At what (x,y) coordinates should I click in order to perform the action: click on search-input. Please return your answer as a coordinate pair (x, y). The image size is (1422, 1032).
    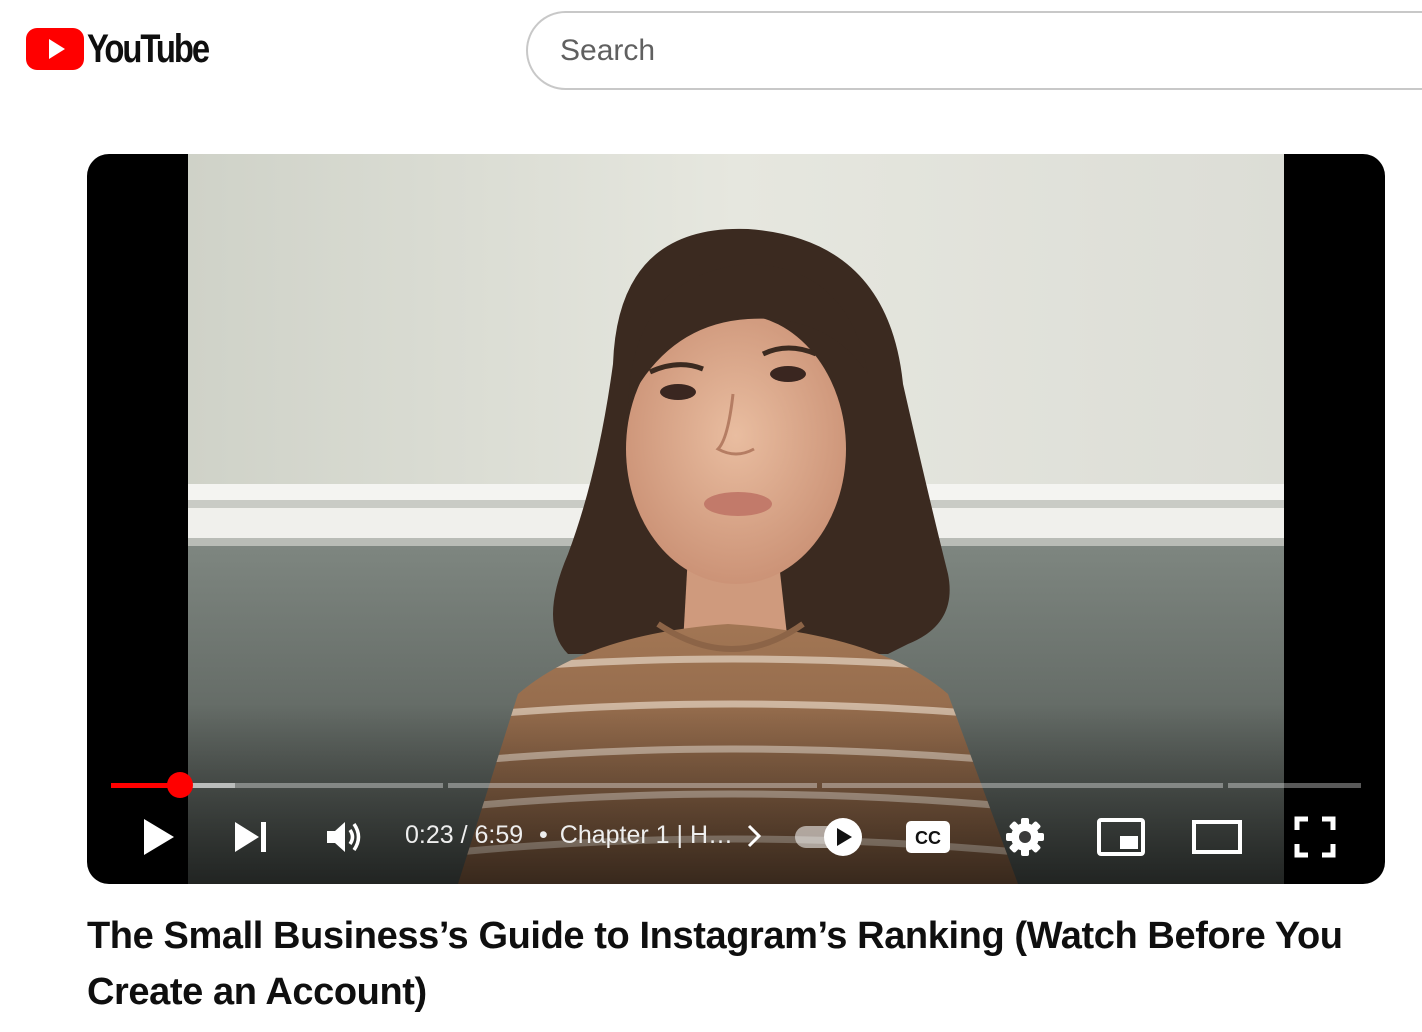
    Looking at the image, I should click on (990, 50).